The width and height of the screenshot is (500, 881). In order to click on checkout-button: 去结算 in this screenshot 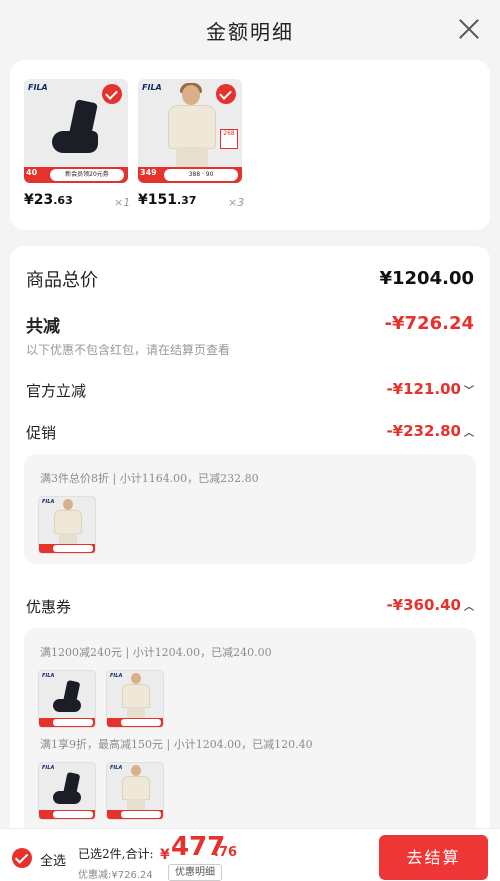, I will do `click(433, 857)`.